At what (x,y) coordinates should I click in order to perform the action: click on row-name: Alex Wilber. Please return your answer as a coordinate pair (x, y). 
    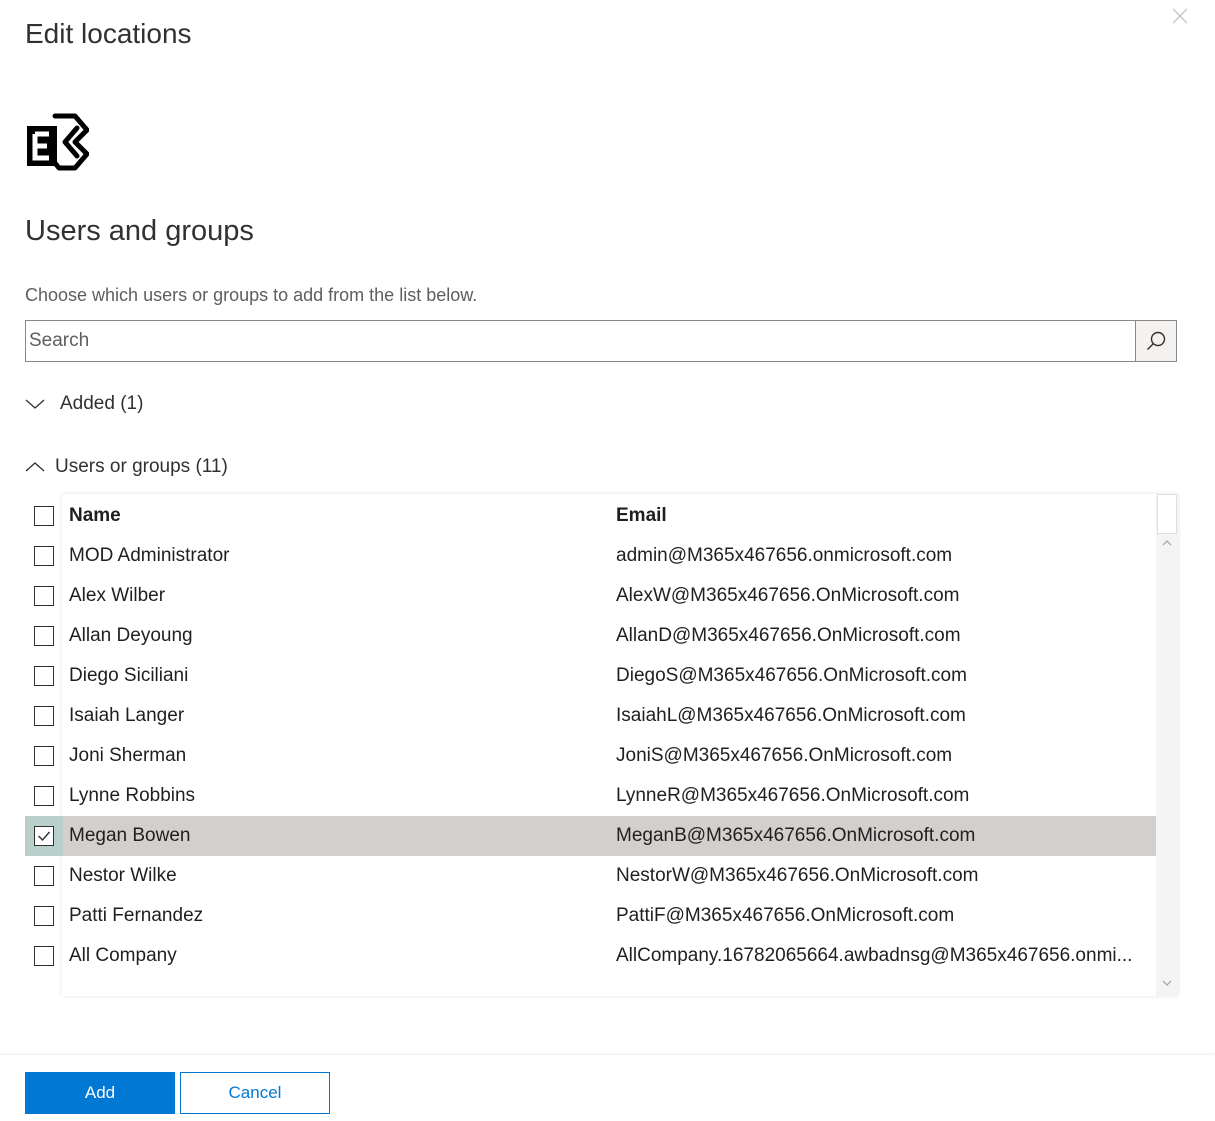
    Looking at the image, I should click on (117, 595).